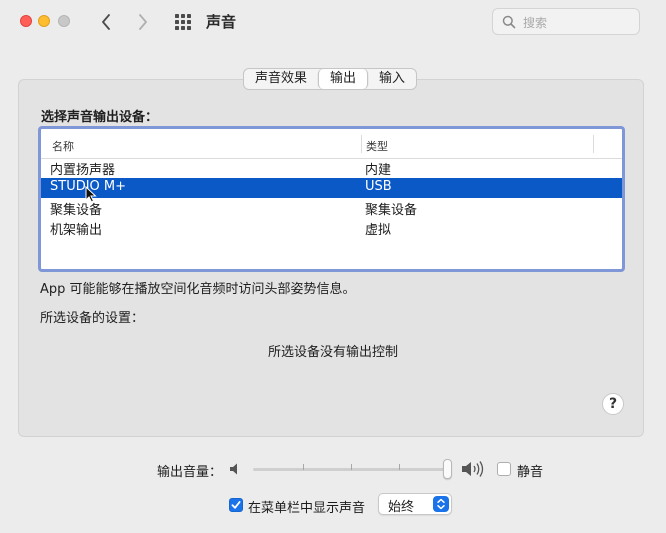  What do you see at coordinates (92, 318) in the screenshot?
I see `device-settings-label: 所选设备的设置：` at bounding box center [92, 318].